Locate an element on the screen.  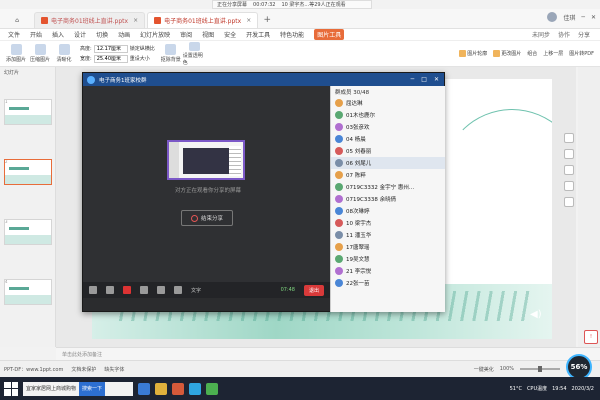
list-item: 08次琳婷 is located at coordinates (388, 211).